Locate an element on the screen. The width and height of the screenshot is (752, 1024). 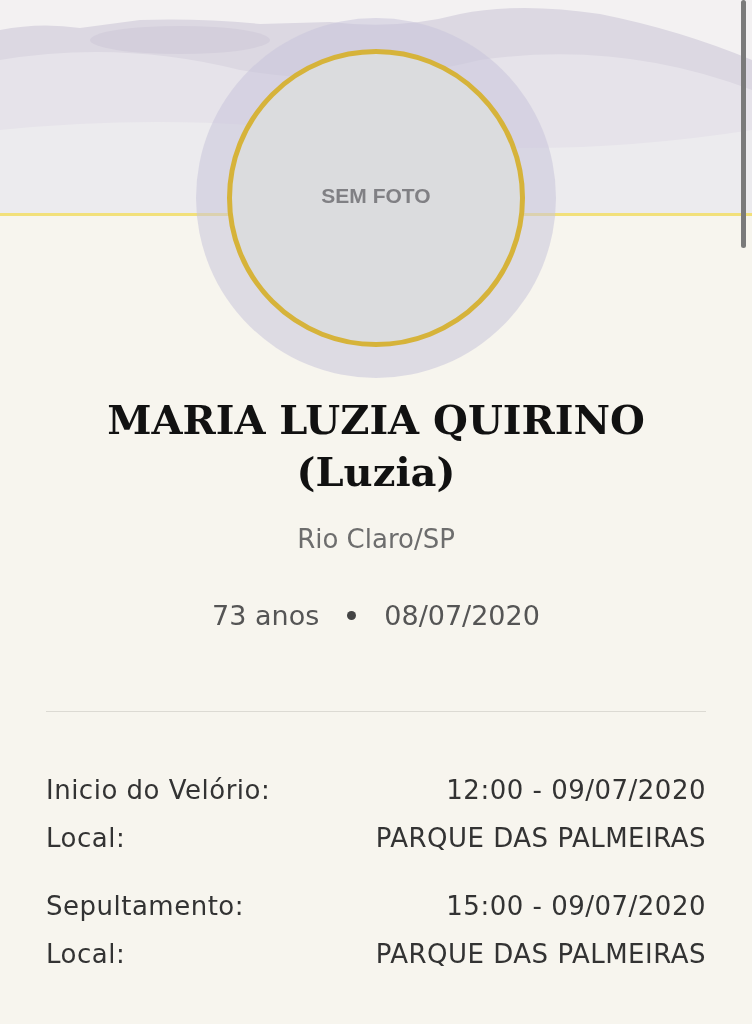
age-text: 73 anos is located at coordinates (266, 615).